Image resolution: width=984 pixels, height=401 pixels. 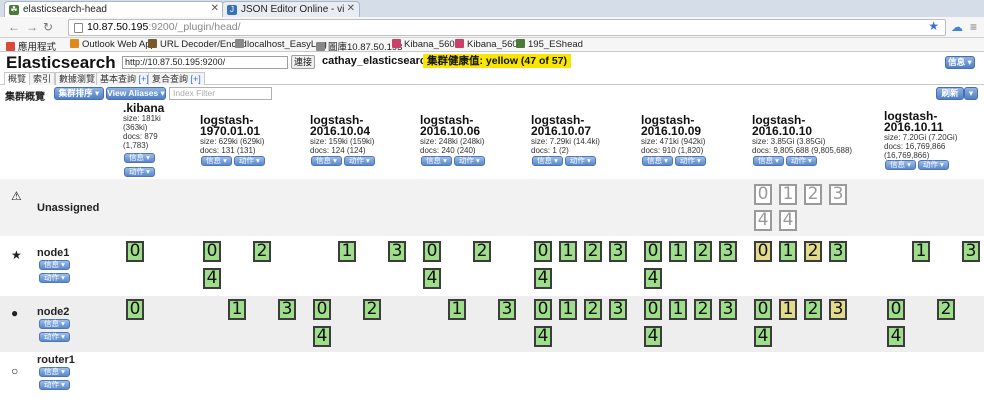 What do you see at coordinates (197, 44) in the screenshot?
I see `bookmark-url-decoder: URL Decoder/Encod` at bounding box center [197, 44].